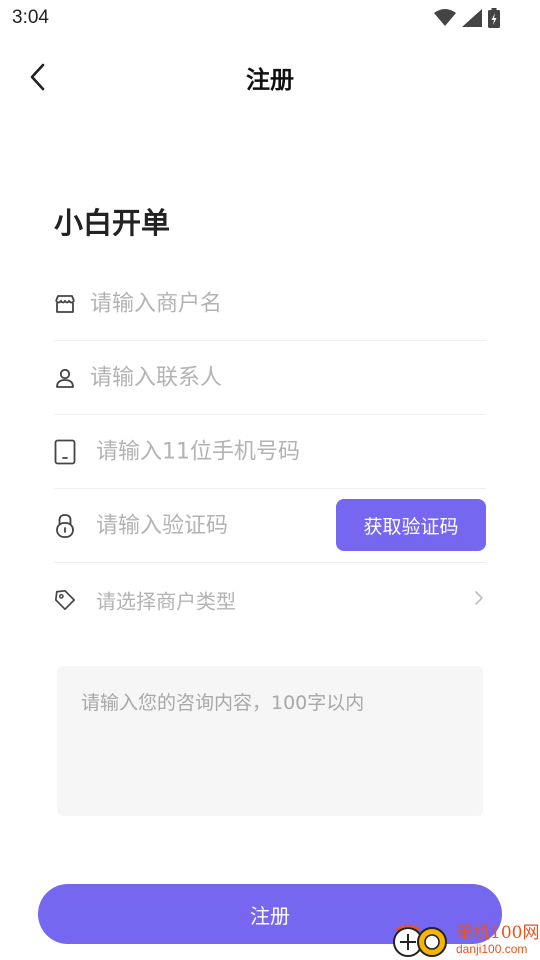 This screenshot has width=540, height=960. I want to click on get-code-button: 获取验证码, so click(411, 525).